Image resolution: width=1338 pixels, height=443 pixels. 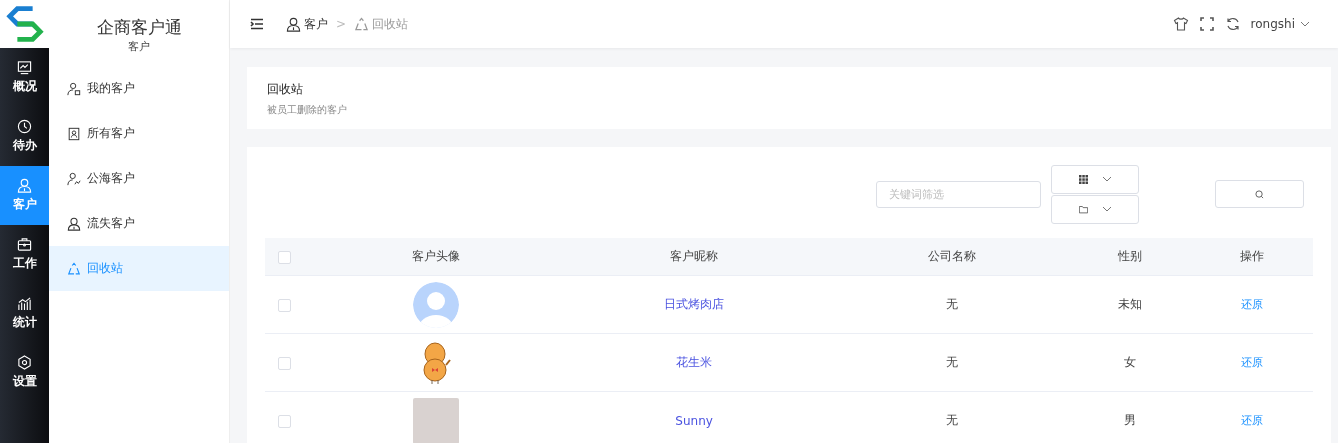 I want to click on clock-icon, so click(x=24, y=126).